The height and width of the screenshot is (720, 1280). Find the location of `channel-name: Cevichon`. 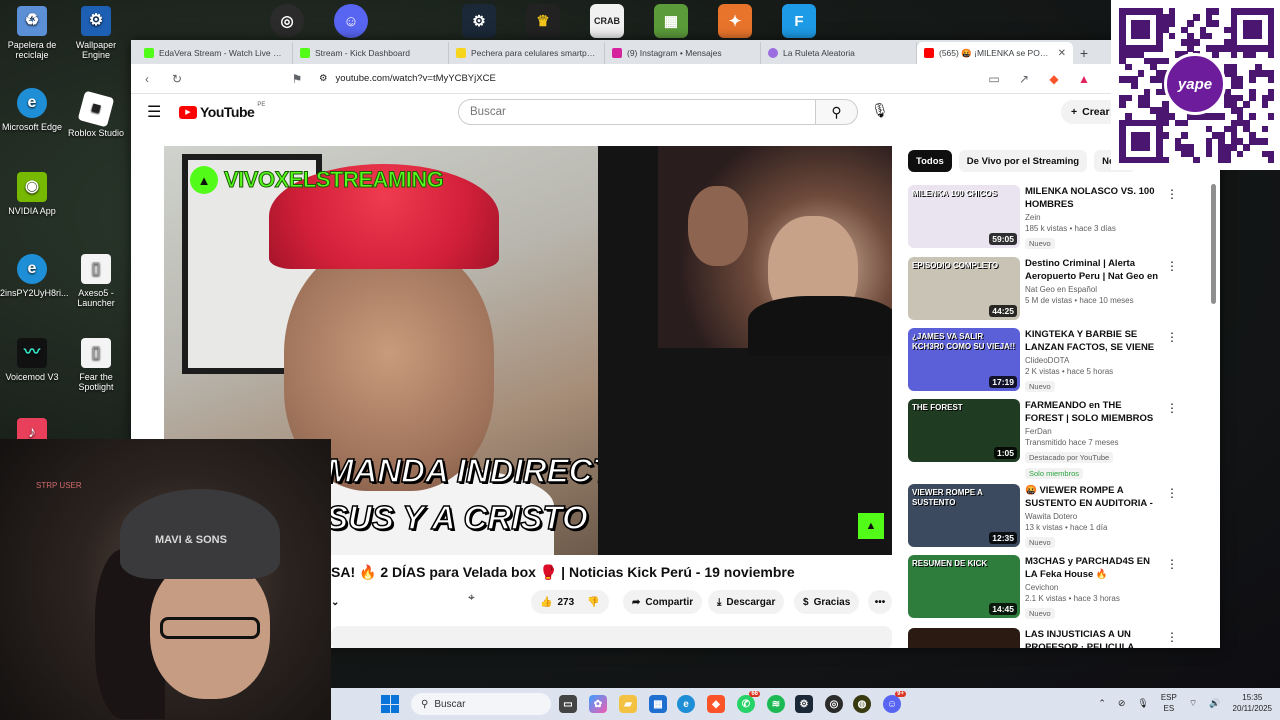

channel-name: Cevichon is located at coordinates (1092, 587).